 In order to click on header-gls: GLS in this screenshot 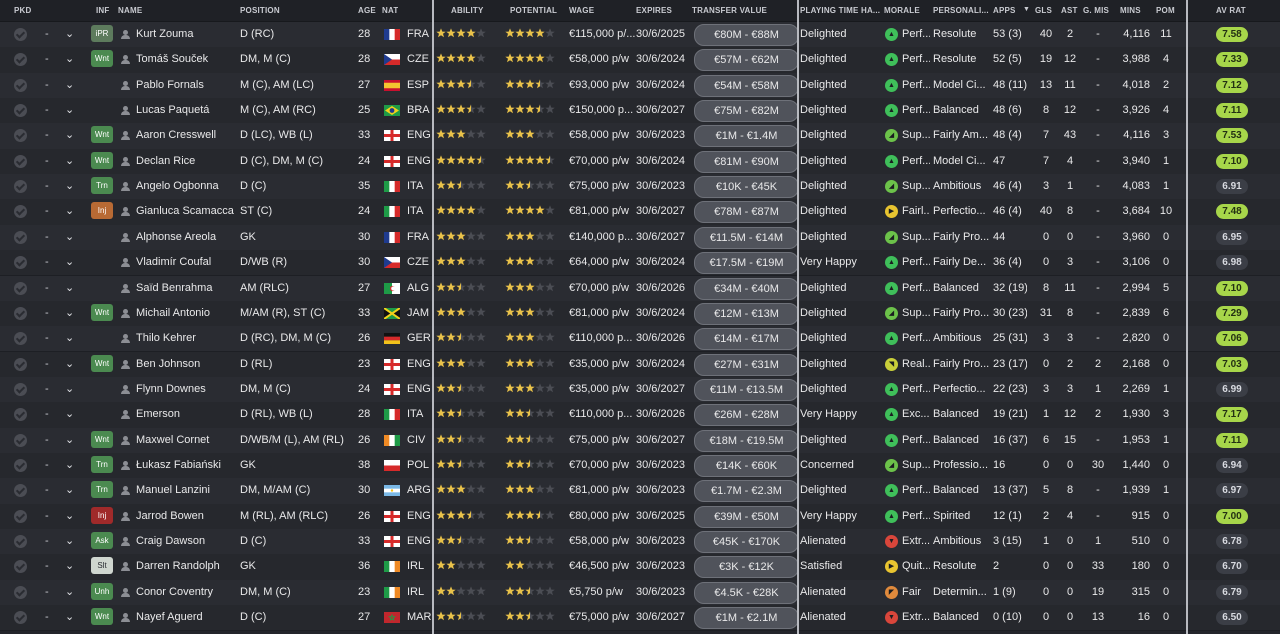, I will do `click(1043, 10)`.